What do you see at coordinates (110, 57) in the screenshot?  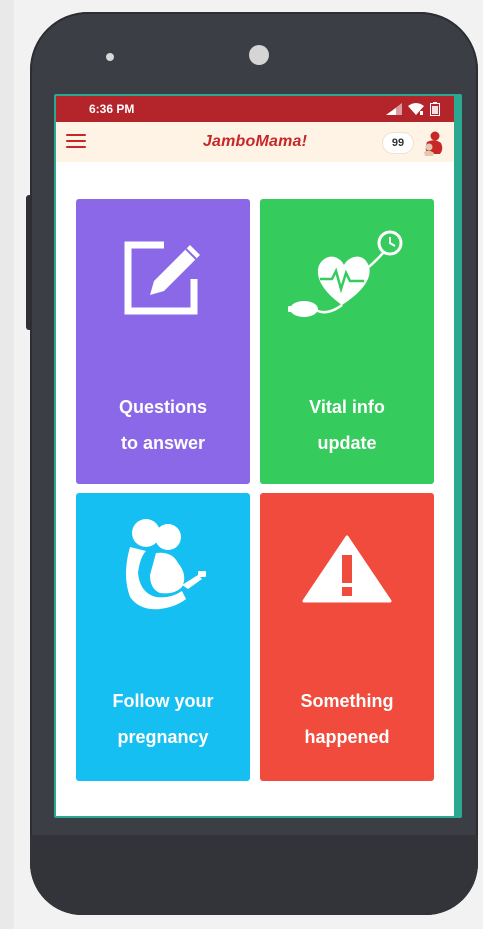 I see `phone-sensor` at bounding box center [110, 57].